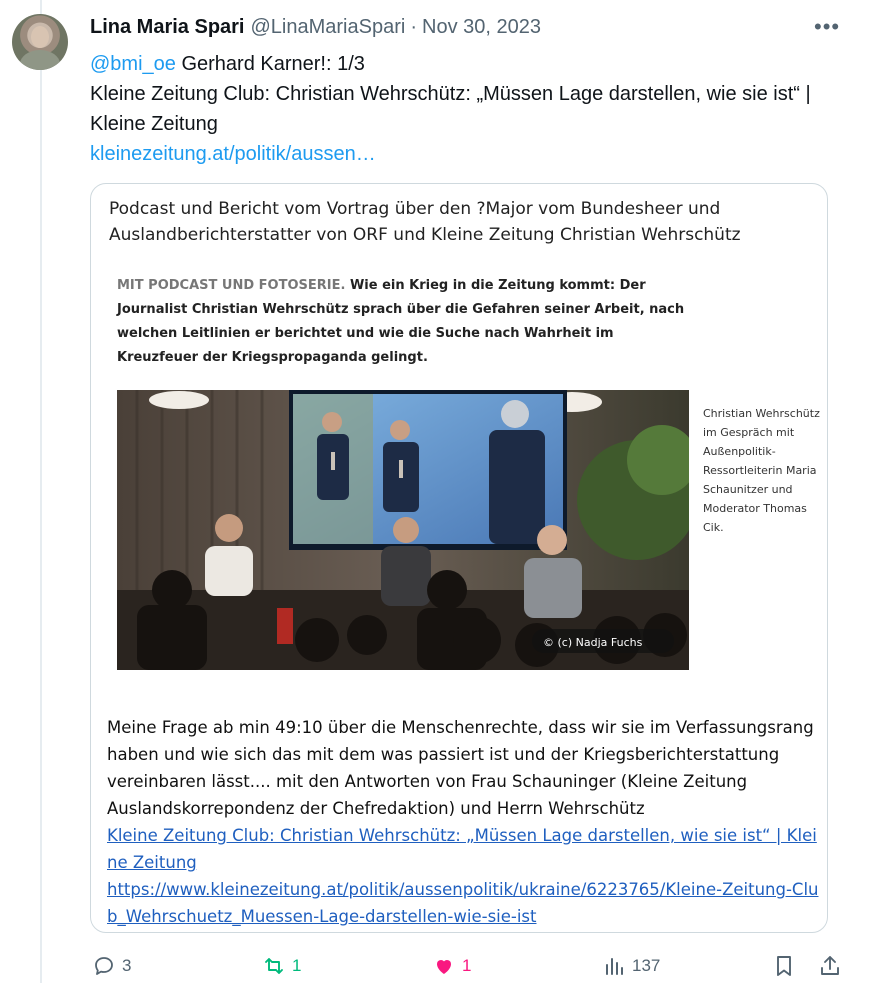  Describe the element at coordinates (451, 966) in the screenshot. I see `like-button: 1` at that location.